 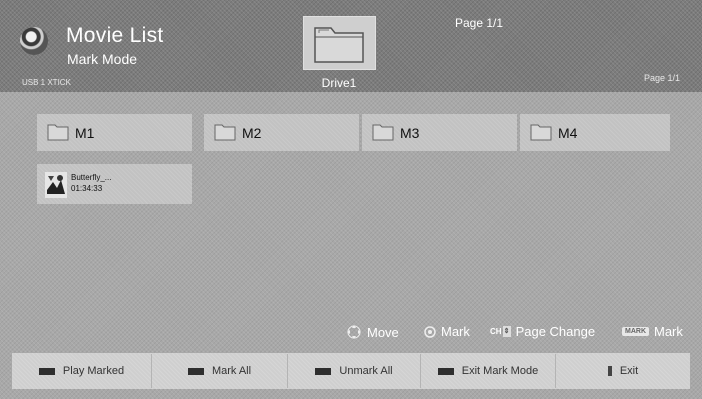 I want to click on play-marked-label: Play Marked, so click(x=93, y=371).